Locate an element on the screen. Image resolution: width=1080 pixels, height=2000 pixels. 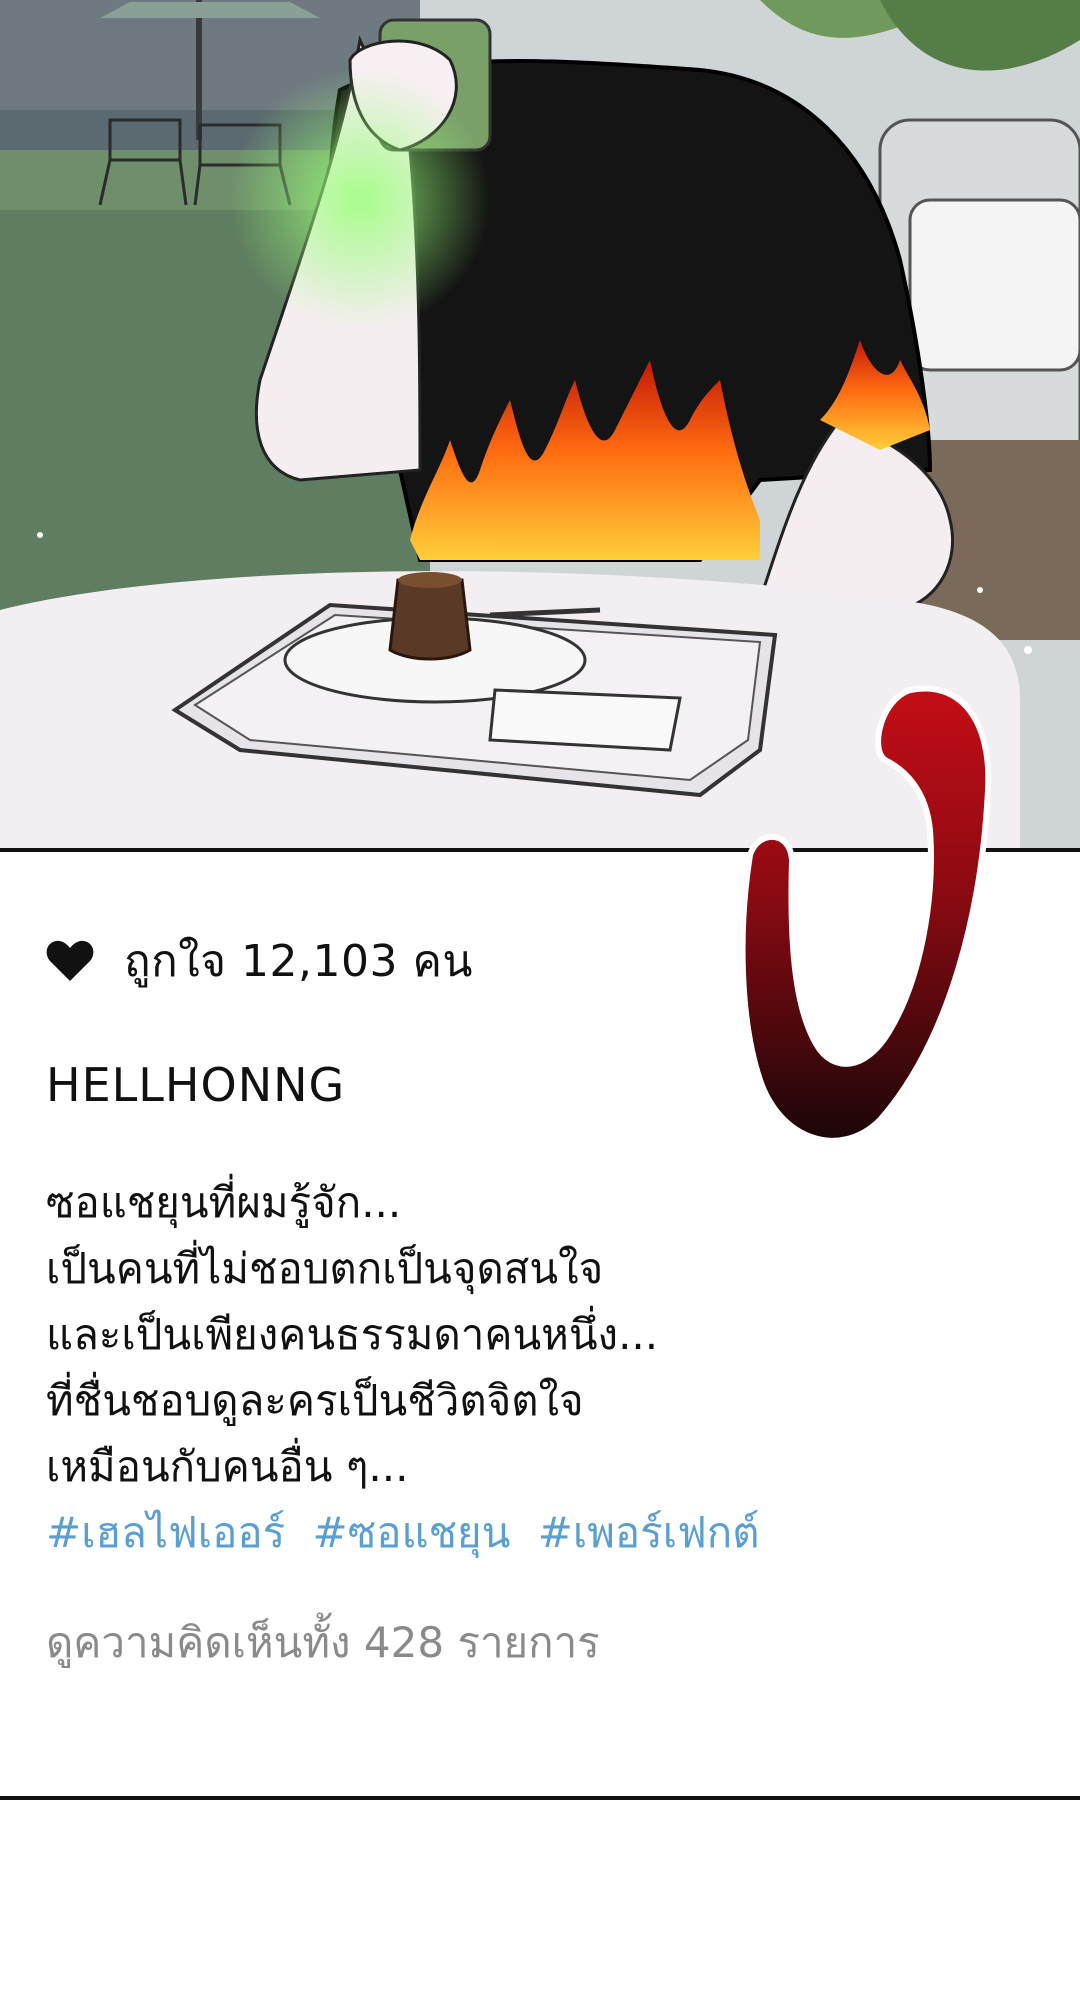
likes-row: ถูกใจ 12,103 คน is located at coordinates (259, 961).